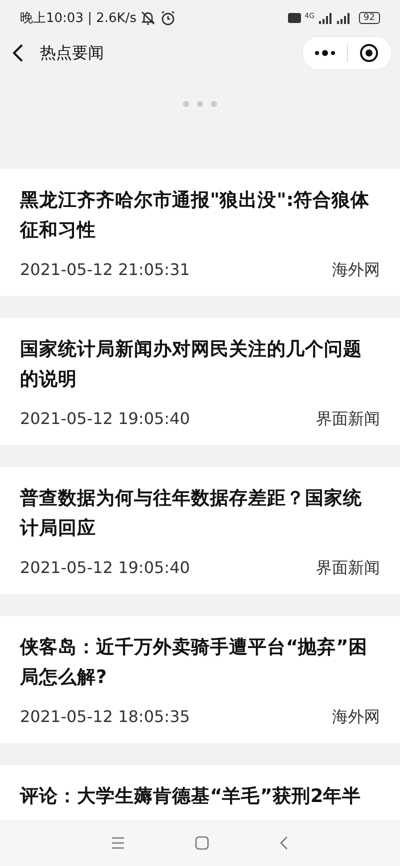 The width and height of the screenshot is (400, 866). Describe the element at coordinates (191, 797) in the screenshot. I see `news-title: 评论：大学生薅肯德基“羊毛”获刑2年半` at that location.